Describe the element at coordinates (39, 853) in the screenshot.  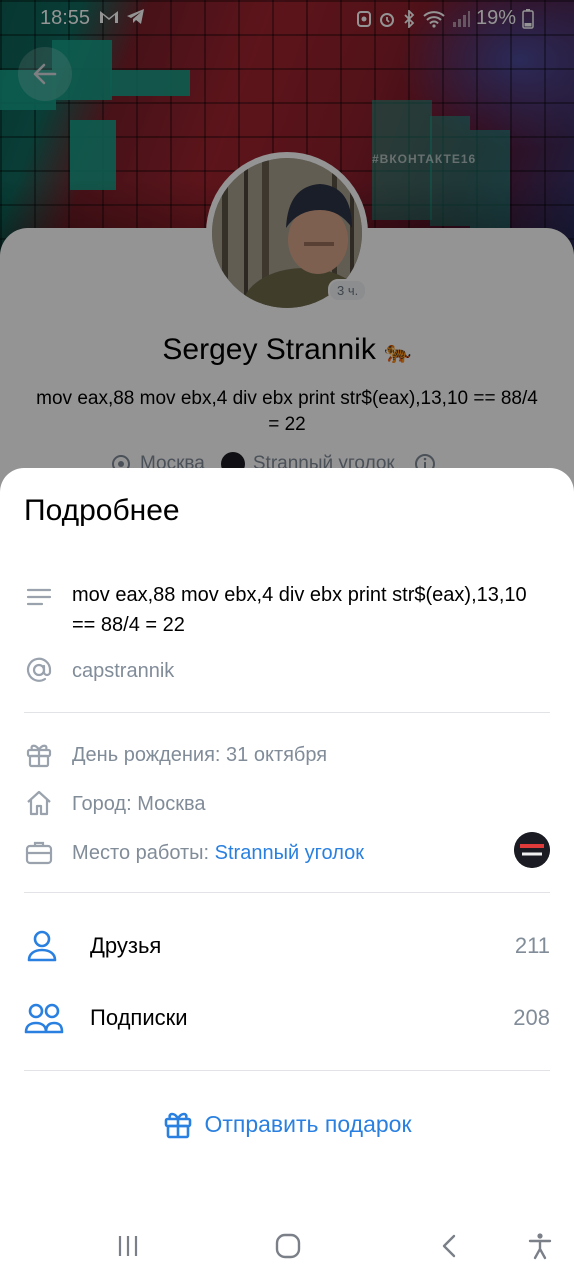
I see `briefcase-icon` at that location.